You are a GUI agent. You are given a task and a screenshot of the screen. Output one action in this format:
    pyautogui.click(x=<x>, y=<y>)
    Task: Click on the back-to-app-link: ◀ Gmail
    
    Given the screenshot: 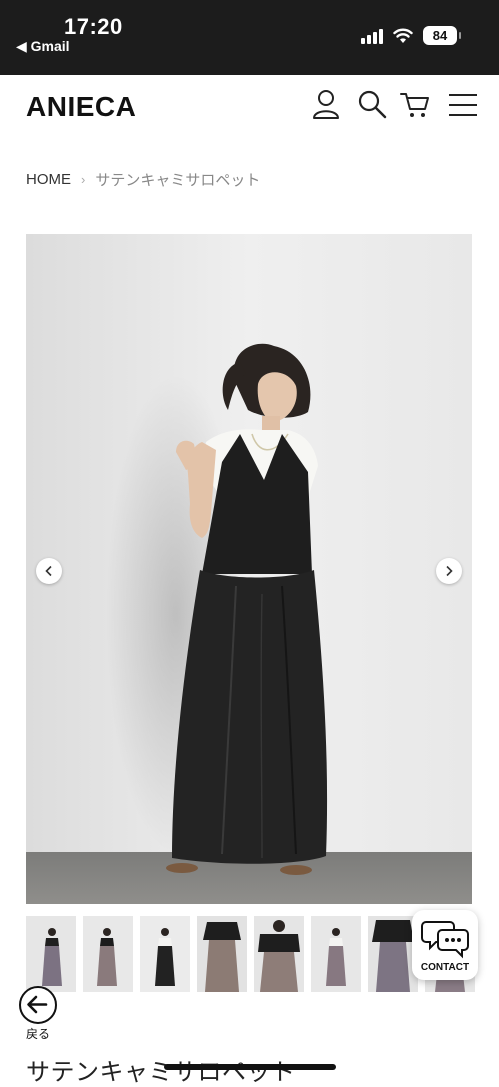 What is the action you would take?
    pyautogui.click(x=43, y=46)
    